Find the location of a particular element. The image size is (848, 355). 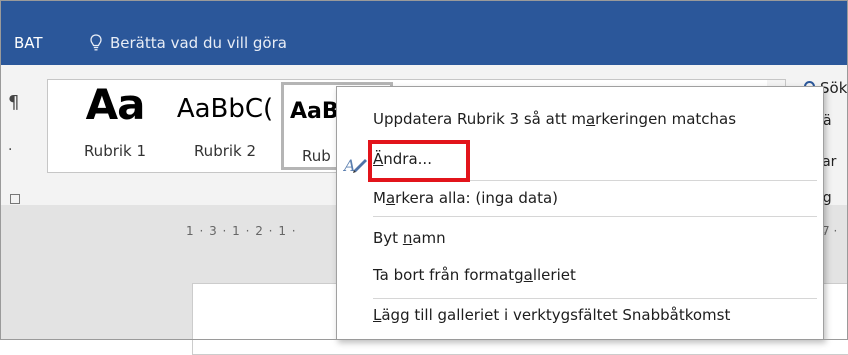

show-formatting-button: ¶ is located at coordinates (13, 102).